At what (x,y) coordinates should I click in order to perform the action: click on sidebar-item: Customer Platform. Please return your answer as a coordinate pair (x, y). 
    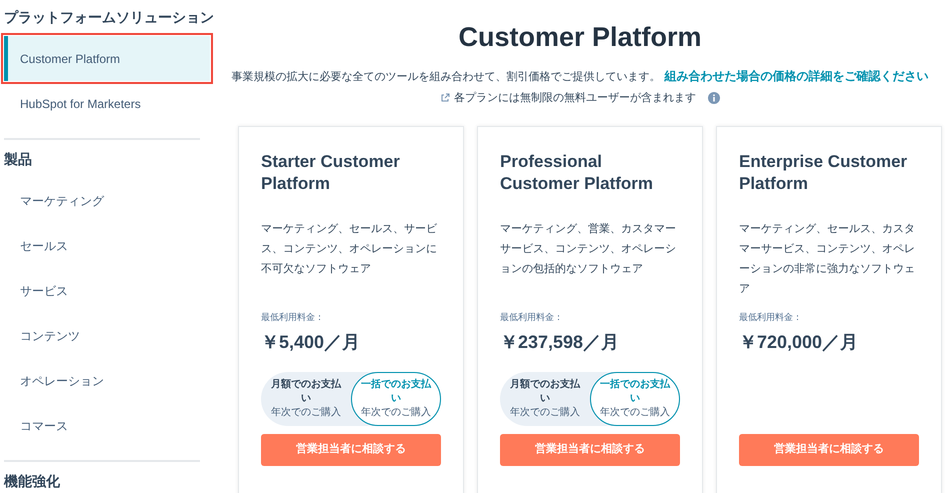
    Looking at the image, I should click on (107, 58).